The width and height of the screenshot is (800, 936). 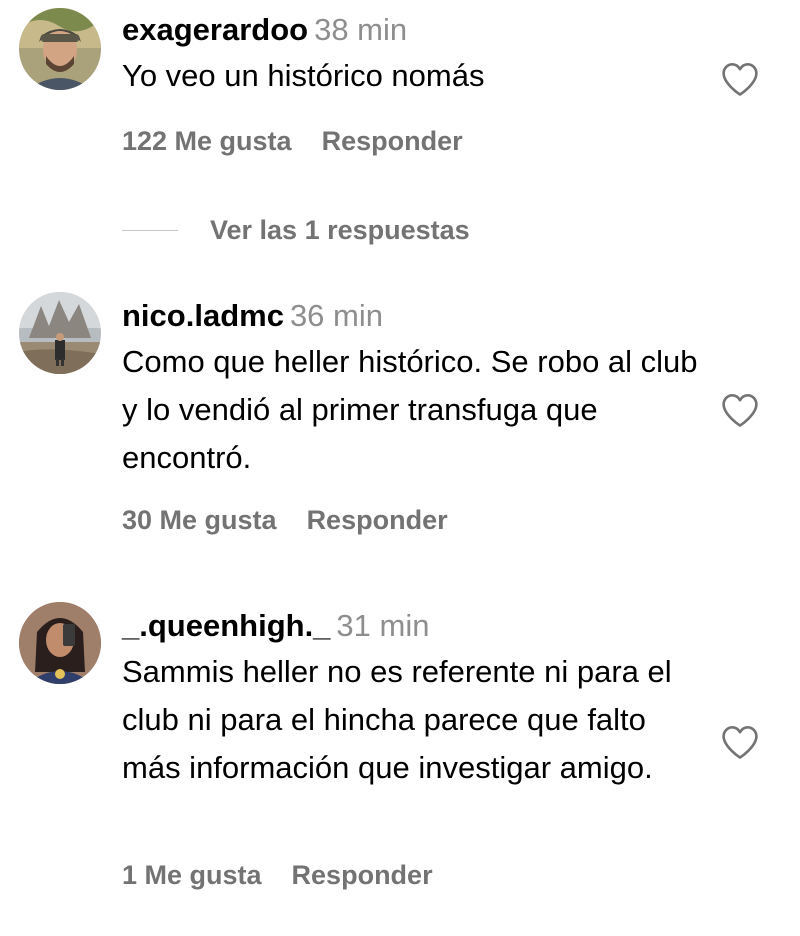 I want to click on likes-count: 122 Me gusta, so click(x=207, y=141).